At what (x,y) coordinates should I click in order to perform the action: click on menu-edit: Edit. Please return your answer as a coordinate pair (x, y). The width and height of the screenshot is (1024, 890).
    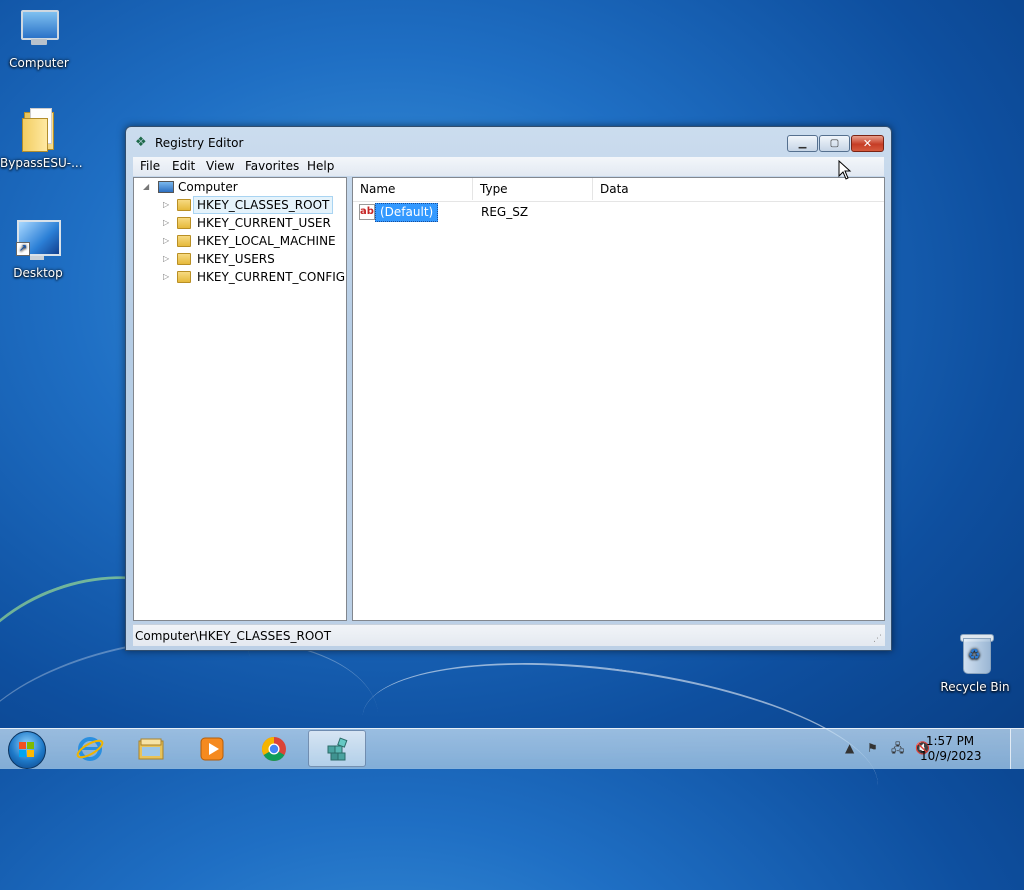
    Looking at the image, I should click on (183, 166).